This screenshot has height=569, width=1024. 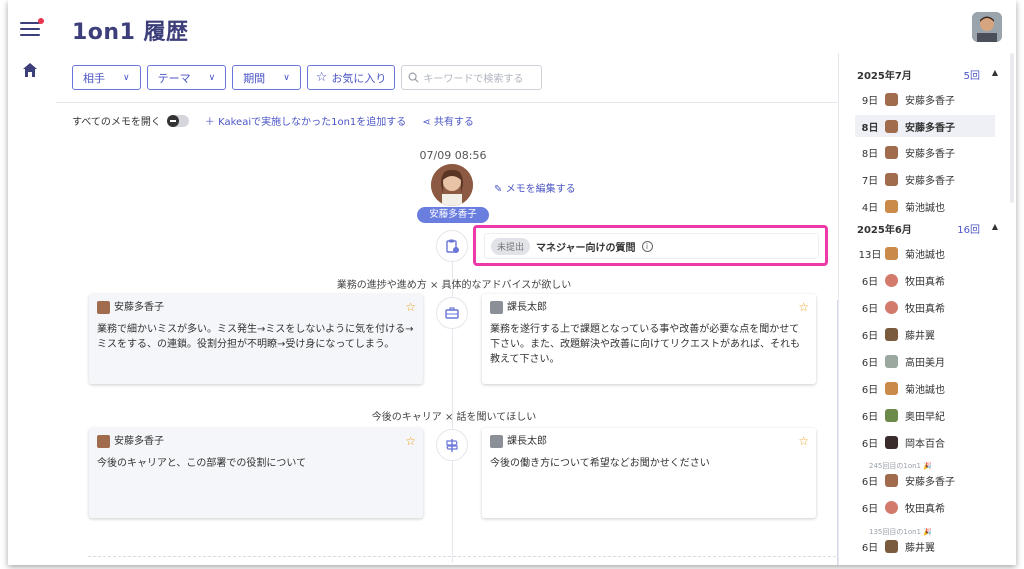 What do you see at coordinates (454, 285) in the screenshot?
I see `topic-heading: 業務の進捗や進め方 × 具体的なアドバイスが欲しい` at bounding box center [454, 285].